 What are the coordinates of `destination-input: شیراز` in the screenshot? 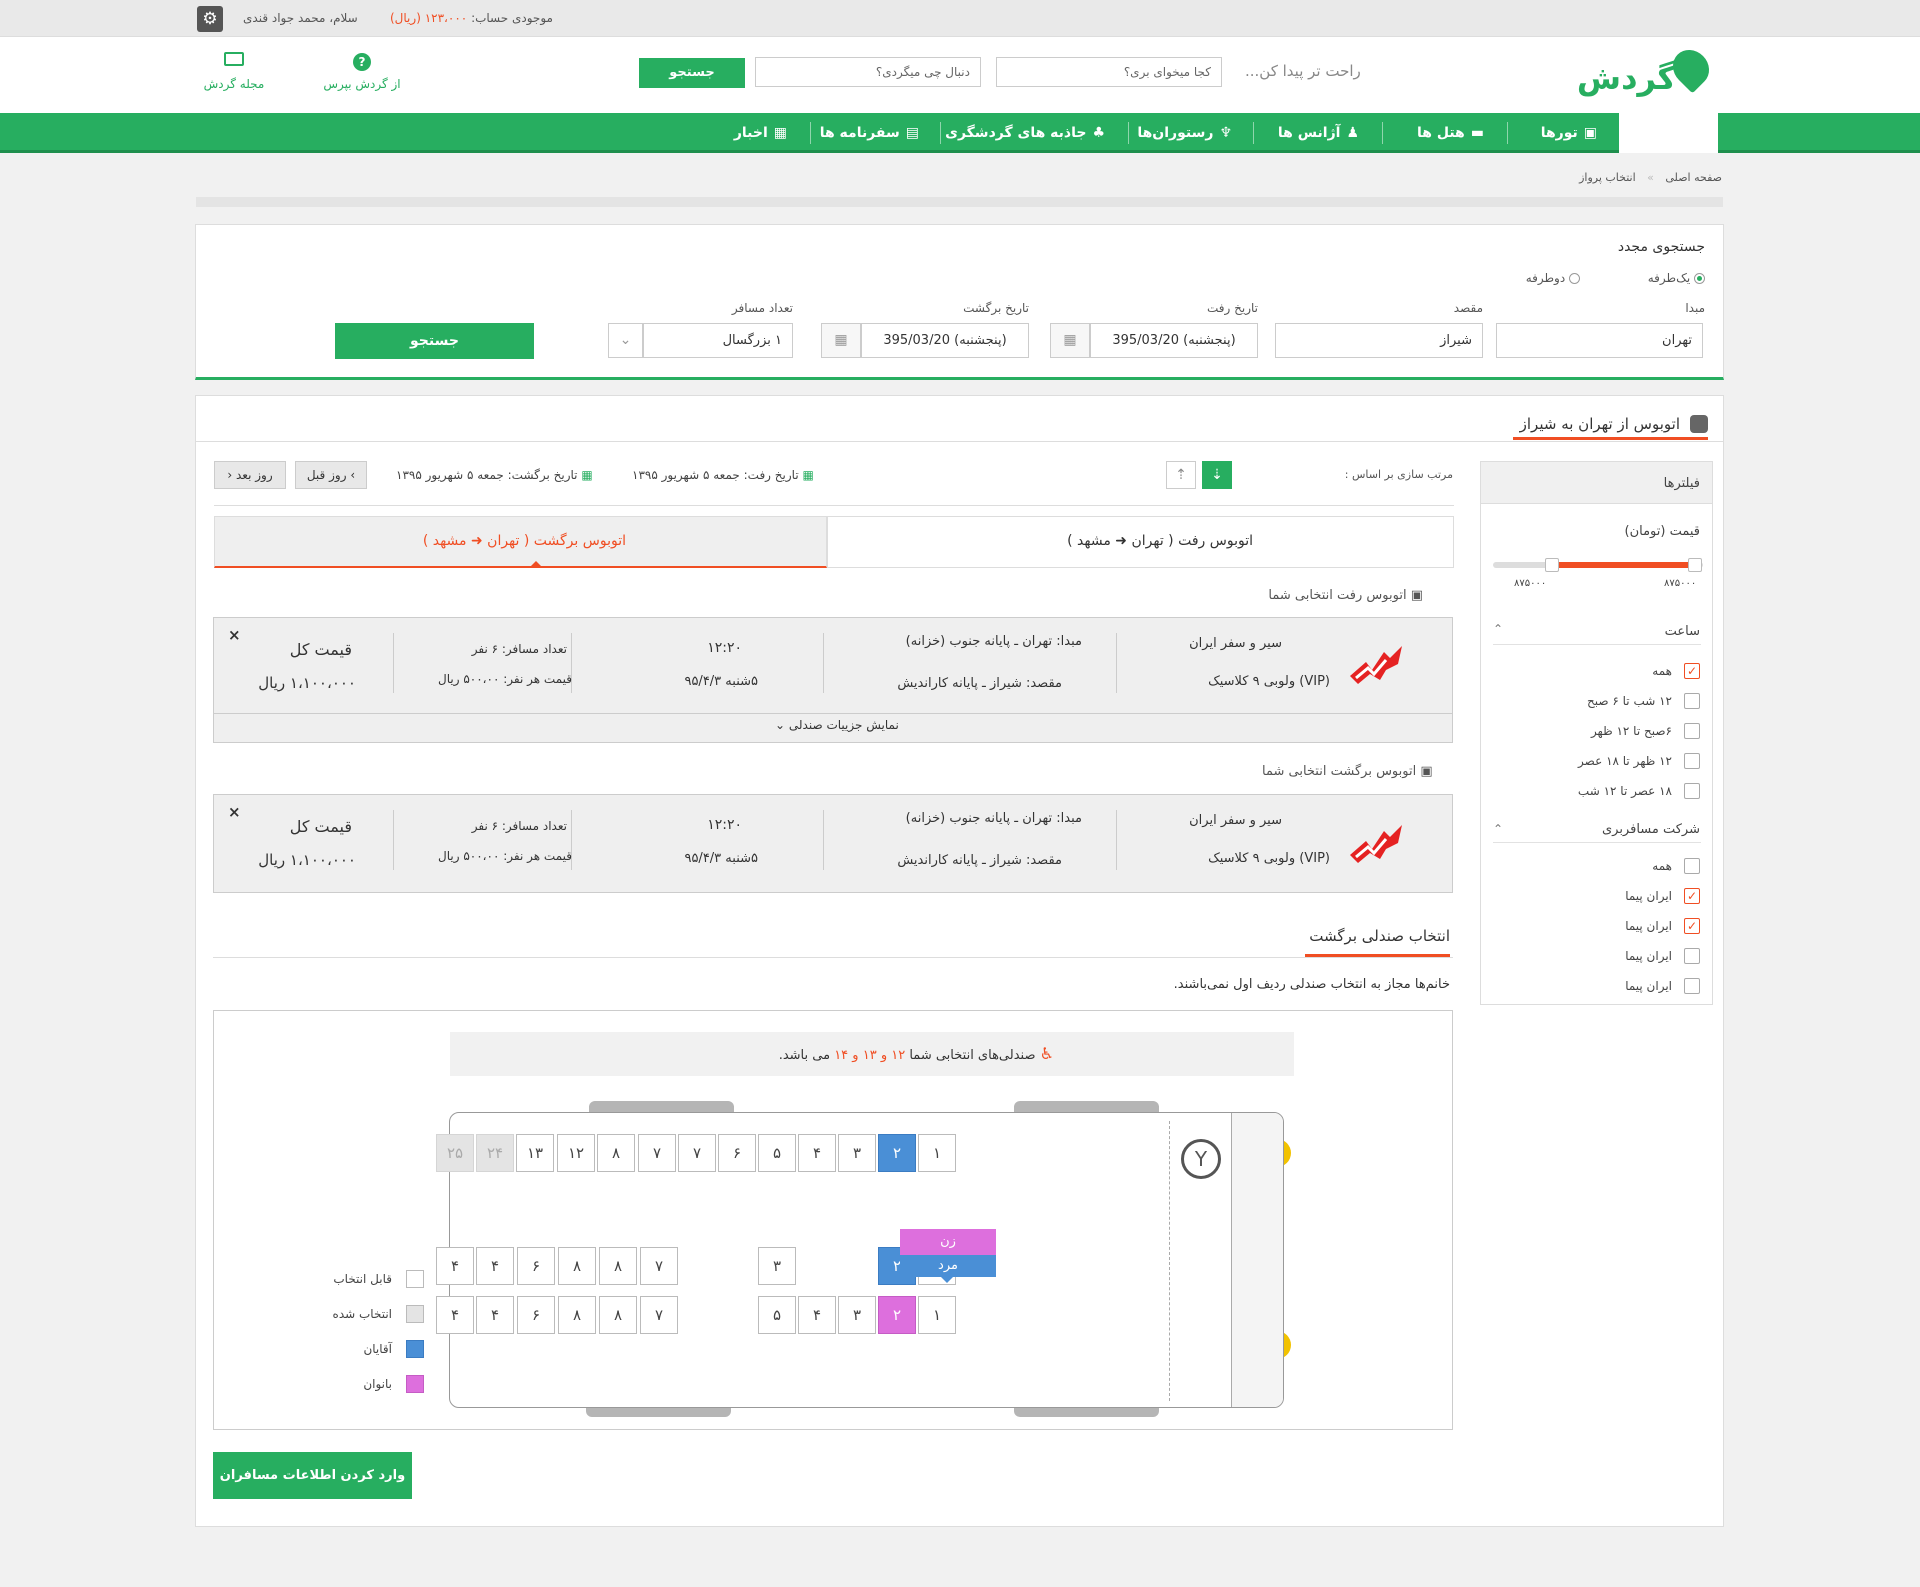 It's located at (1379, 340).